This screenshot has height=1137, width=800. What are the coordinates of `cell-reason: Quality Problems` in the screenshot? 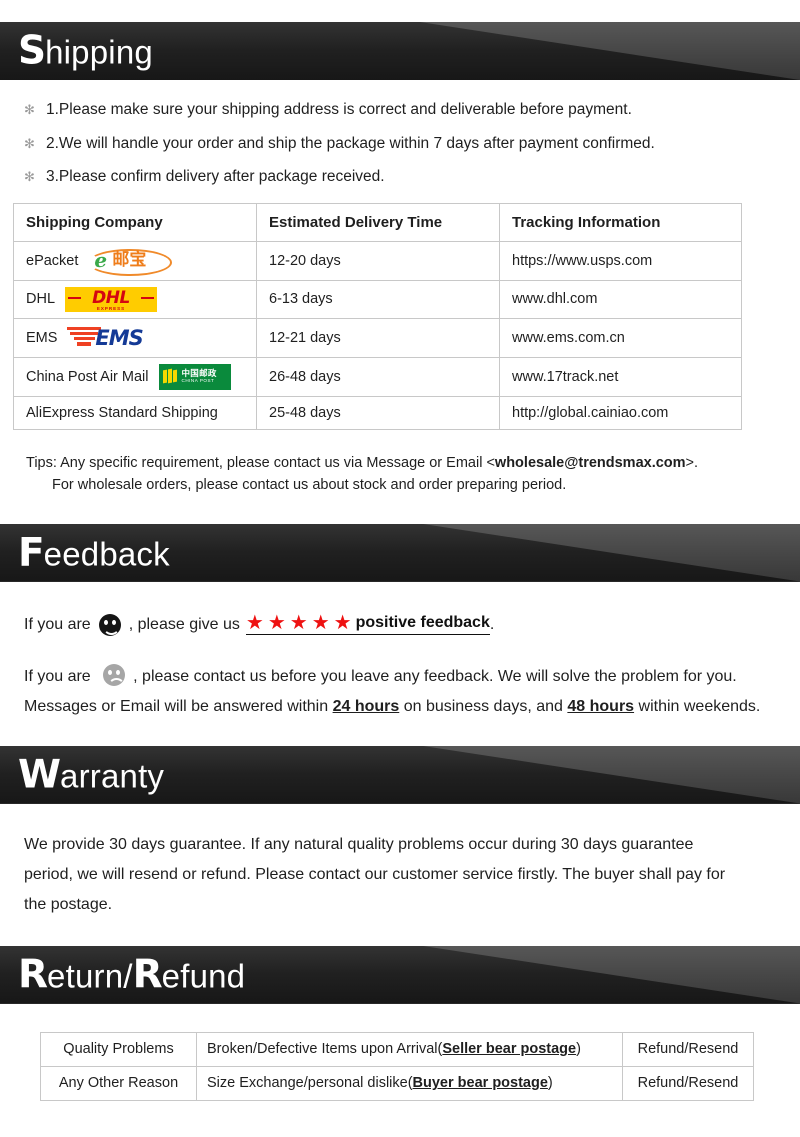 It's located at (118, 1049).